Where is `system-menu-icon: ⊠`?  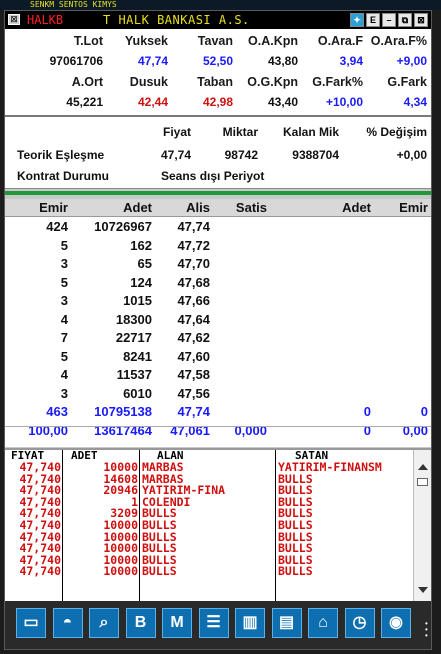
system-menu-icon: ⊠ is located at coordinates (14, 19).